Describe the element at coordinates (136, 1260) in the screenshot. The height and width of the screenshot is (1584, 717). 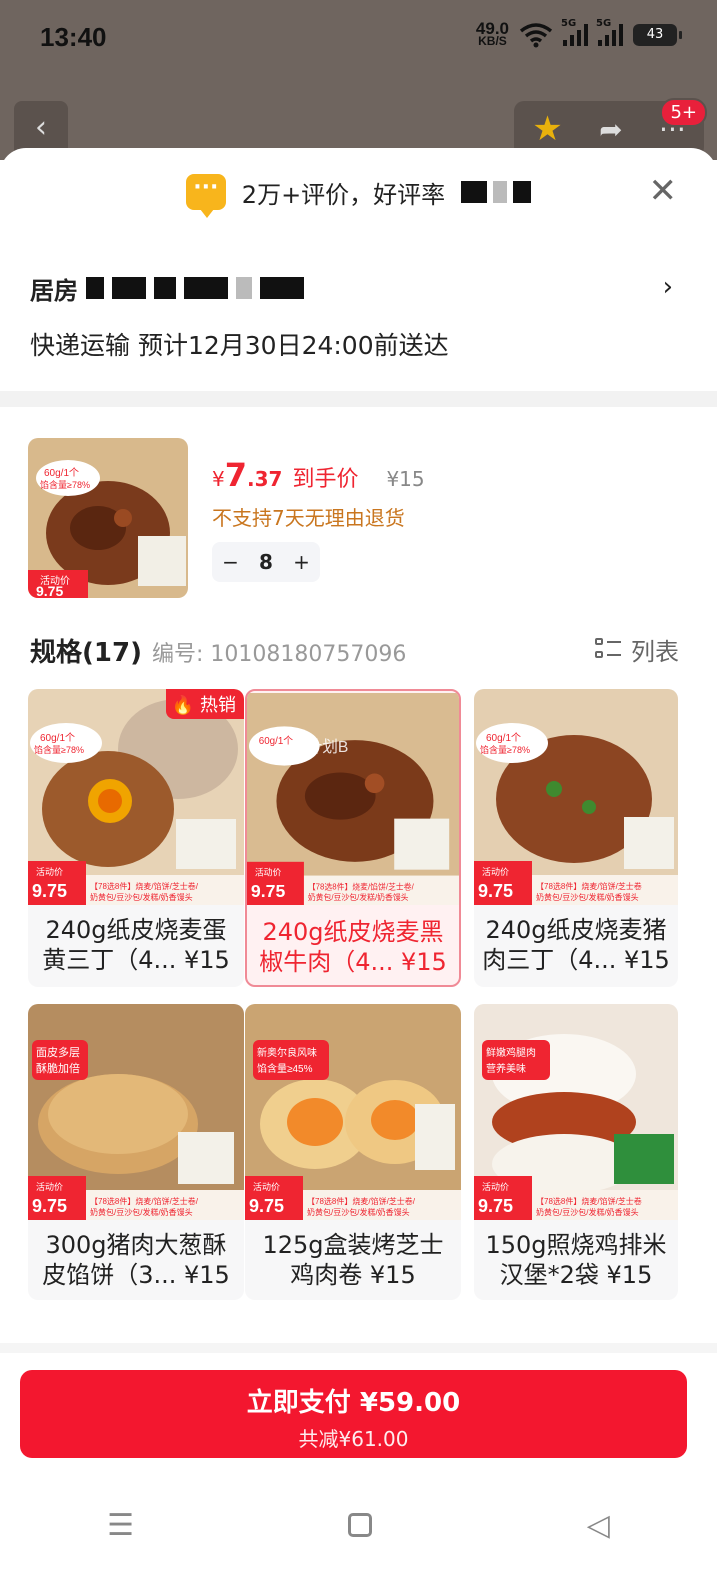
I see `spec-name: 300g猪肉大葱酥皮馅饼（3... ¥15` at that location.